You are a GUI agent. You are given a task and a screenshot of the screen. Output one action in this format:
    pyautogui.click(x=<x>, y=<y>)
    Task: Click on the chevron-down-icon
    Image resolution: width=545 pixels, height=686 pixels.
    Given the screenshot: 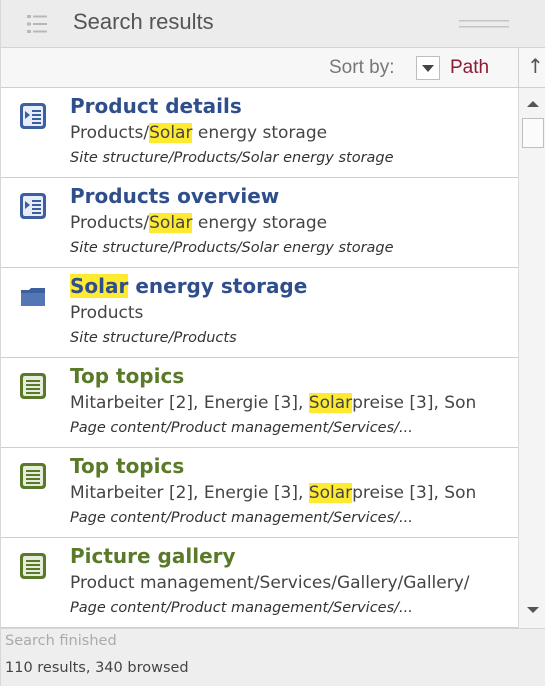 What is the action you would take?
    pyautogui.click(x=428, y=68)
    